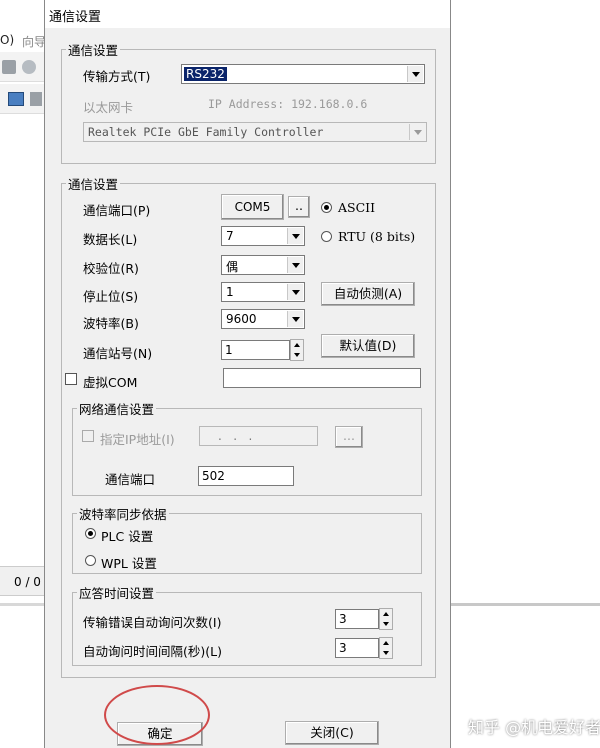 This screenshot has height=748, width=600. What do you see at coordinates (263, 265) in the screenshot?
I see `parity-select: 偶` at bounding box center [263, 265].